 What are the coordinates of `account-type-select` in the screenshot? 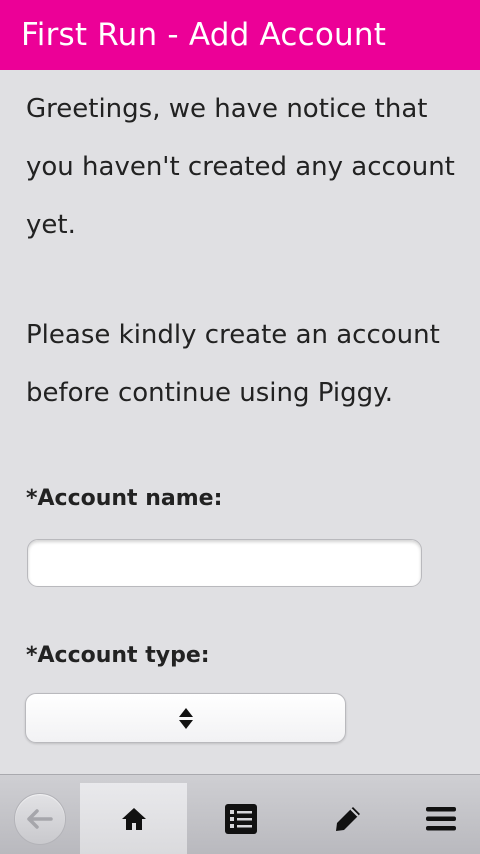 It's located at (185, 718).